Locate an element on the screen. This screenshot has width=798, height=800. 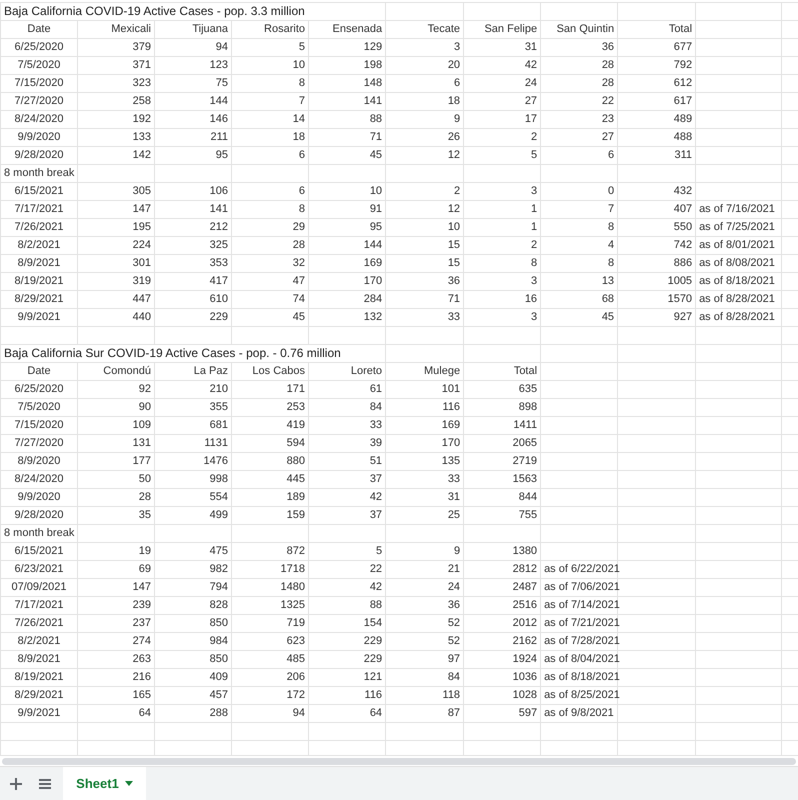
table-cell: 45 is located at coordinates (270, 317).